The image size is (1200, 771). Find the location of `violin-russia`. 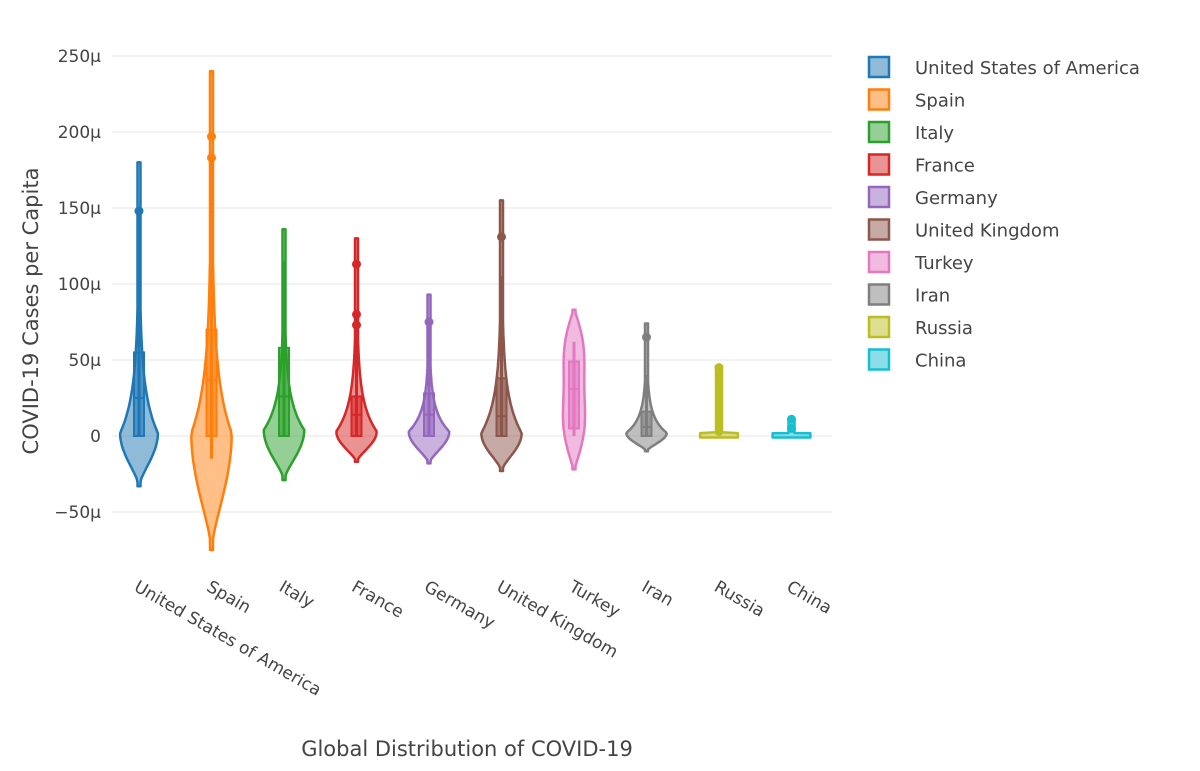

violin-russia is located at coordinates (719, 401).